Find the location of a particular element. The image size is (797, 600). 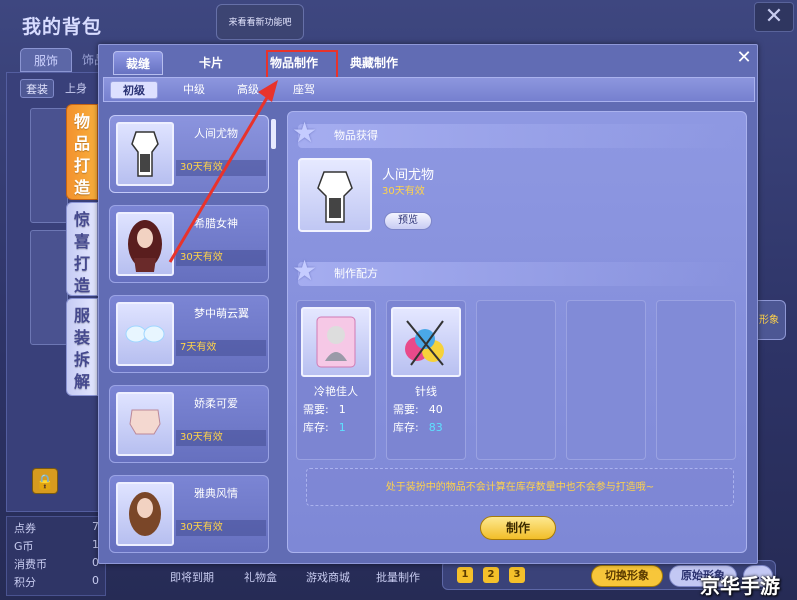

bag-subtab-suit: 套装 is located at coordinates (37, 88).